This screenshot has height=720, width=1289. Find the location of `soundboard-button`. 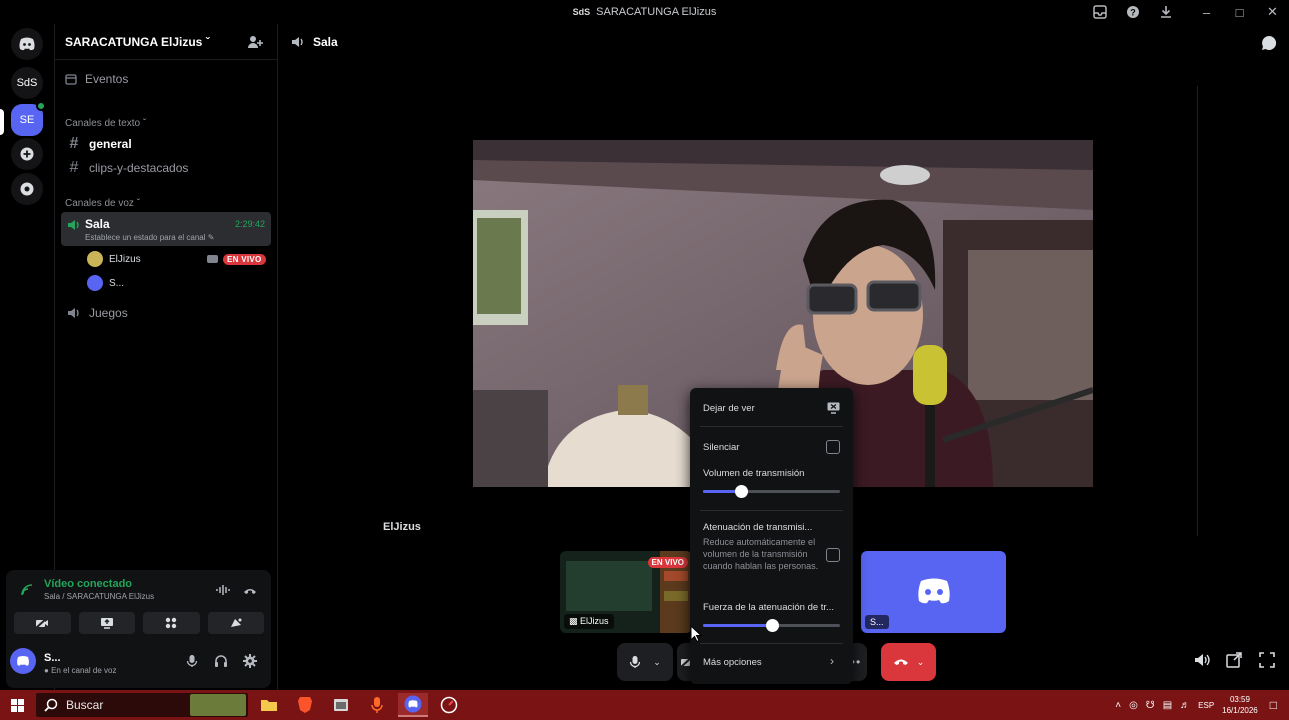

soundboard-button is located at coordinates (235, 623).